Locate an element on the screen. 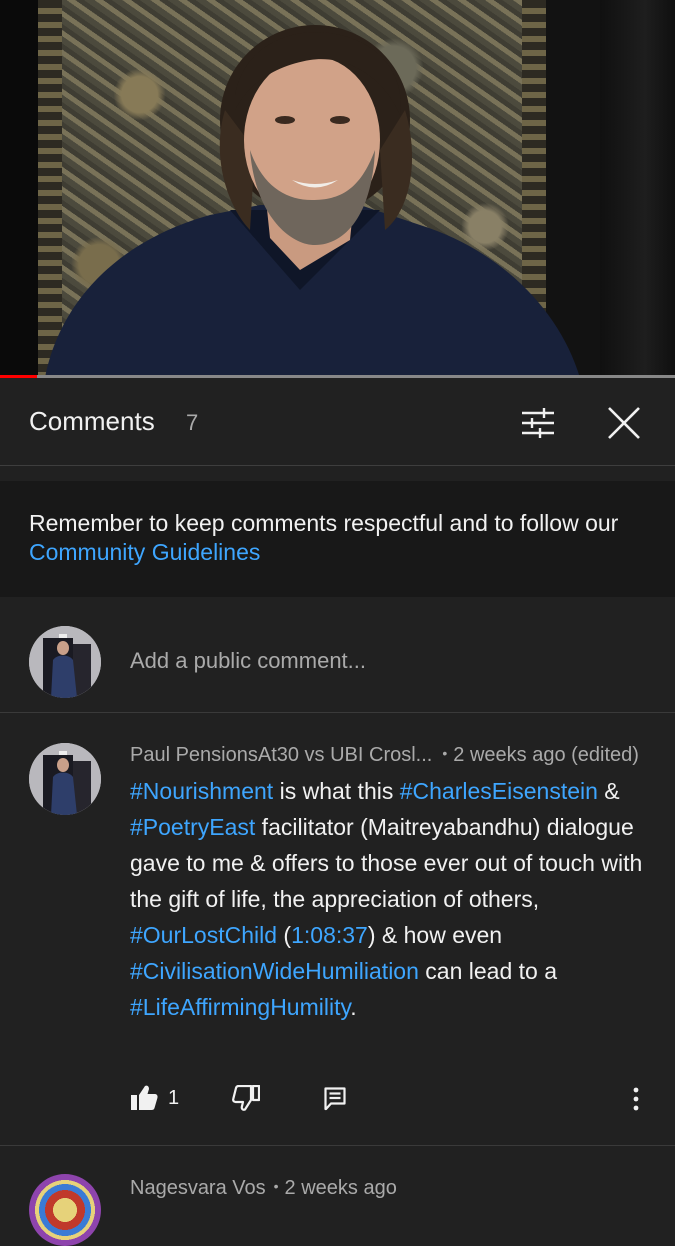 This screenshot has width=675, height=1246. reply-button is located at coordinates (335, 1099).